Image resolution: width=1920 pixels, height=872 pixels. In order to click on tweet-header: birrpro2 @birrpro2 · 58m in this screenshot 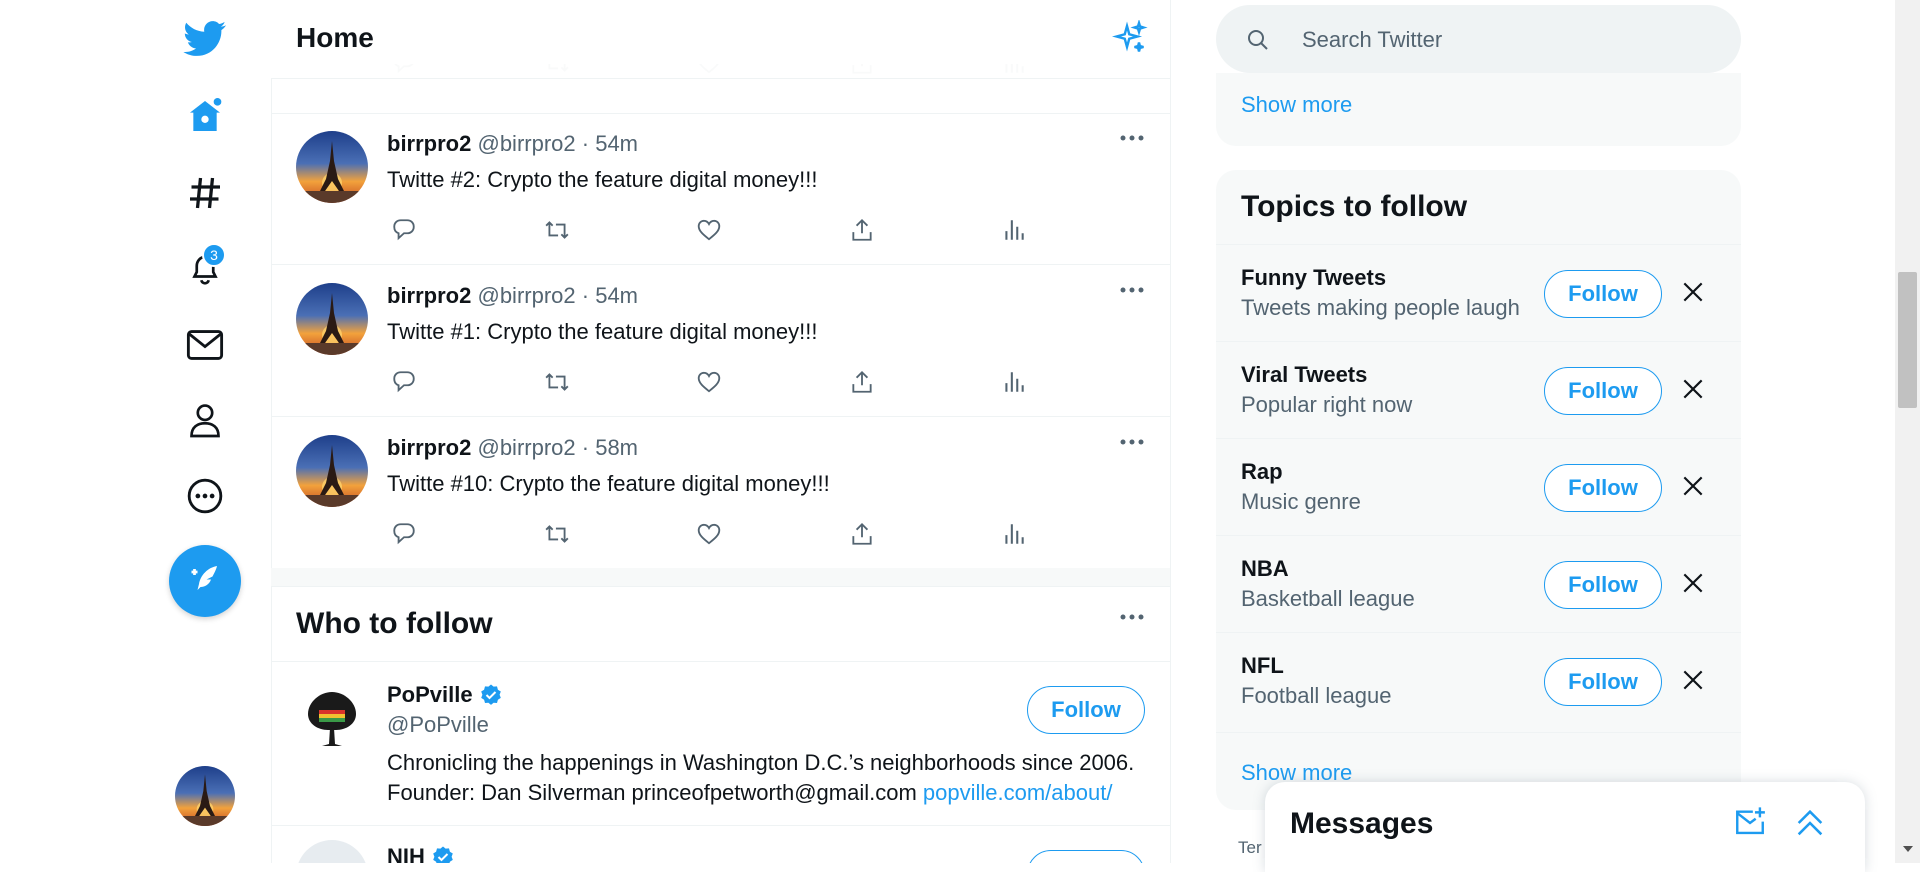, I will do `click(512, 448)`.